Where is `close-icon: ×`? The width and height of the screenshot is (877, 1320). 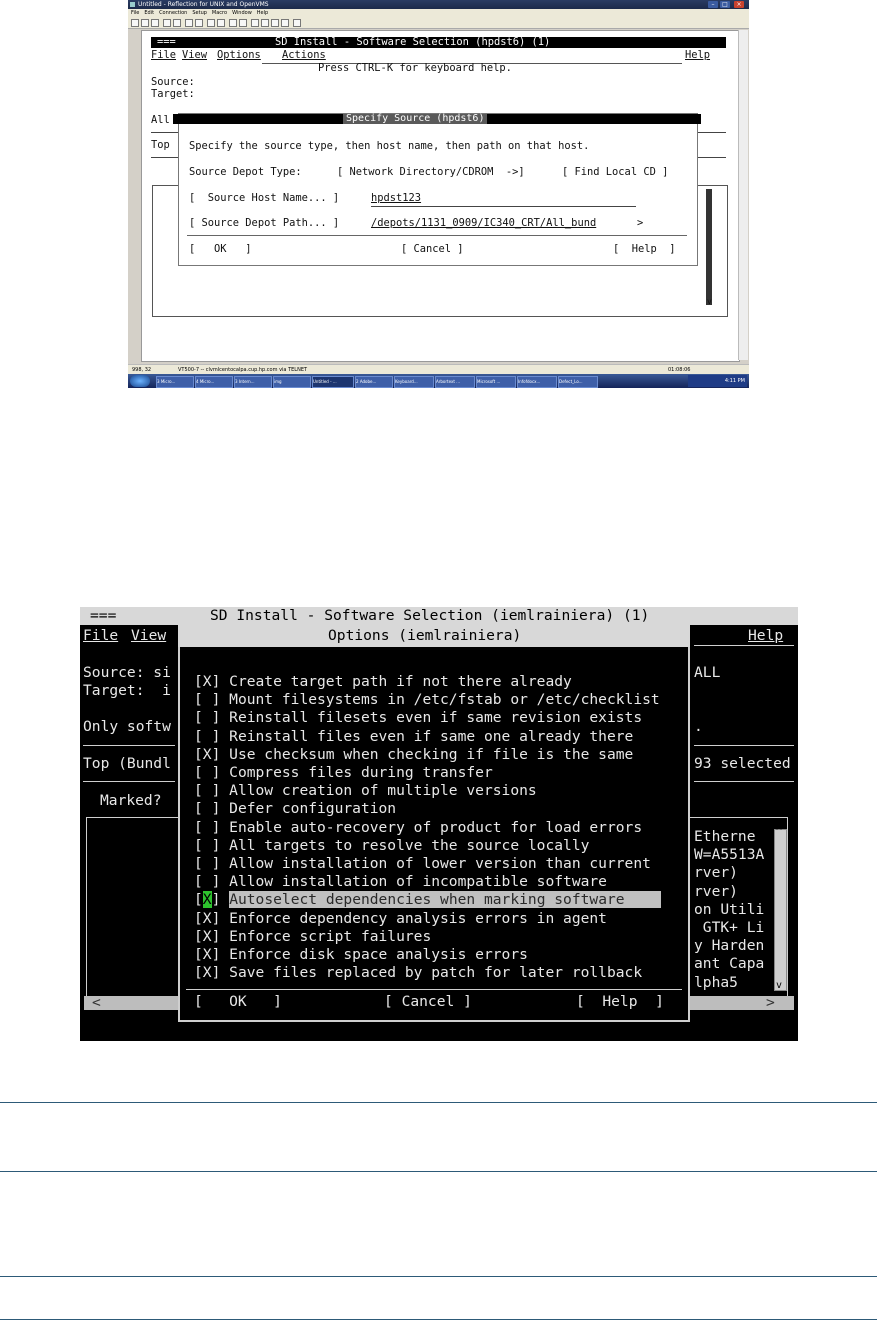
close-icon: × is located at coordinates (739, 4).